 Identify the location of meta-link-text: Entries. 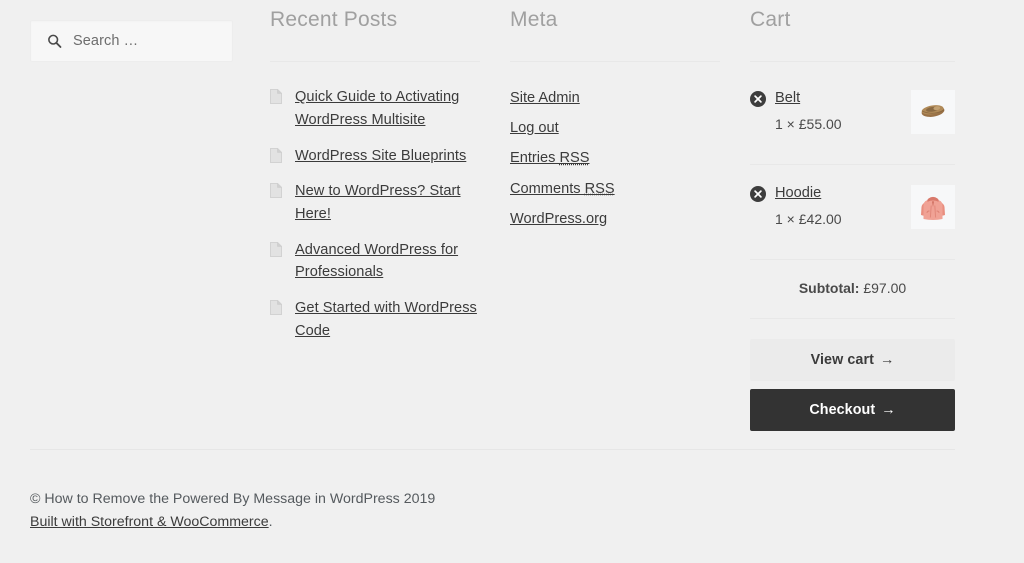
(535, 158).